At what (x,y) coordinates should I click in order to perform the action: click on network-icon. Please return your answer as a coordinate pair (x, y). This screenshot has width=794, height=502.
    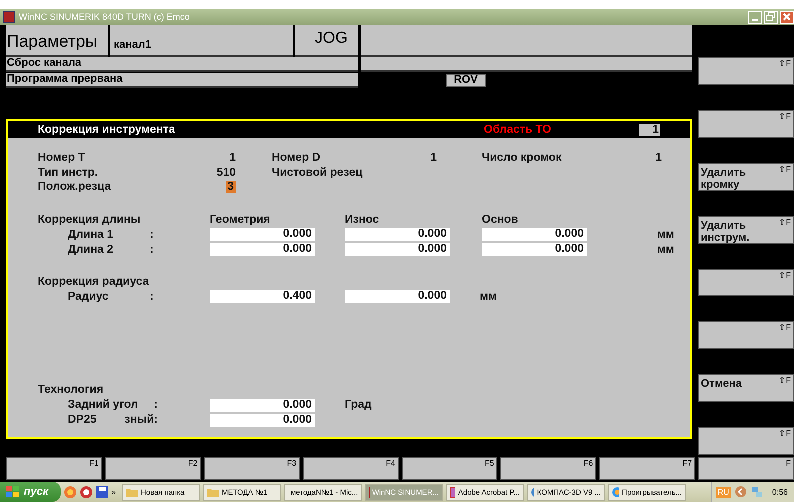
    Looking at the image, I should click on (757, 492).